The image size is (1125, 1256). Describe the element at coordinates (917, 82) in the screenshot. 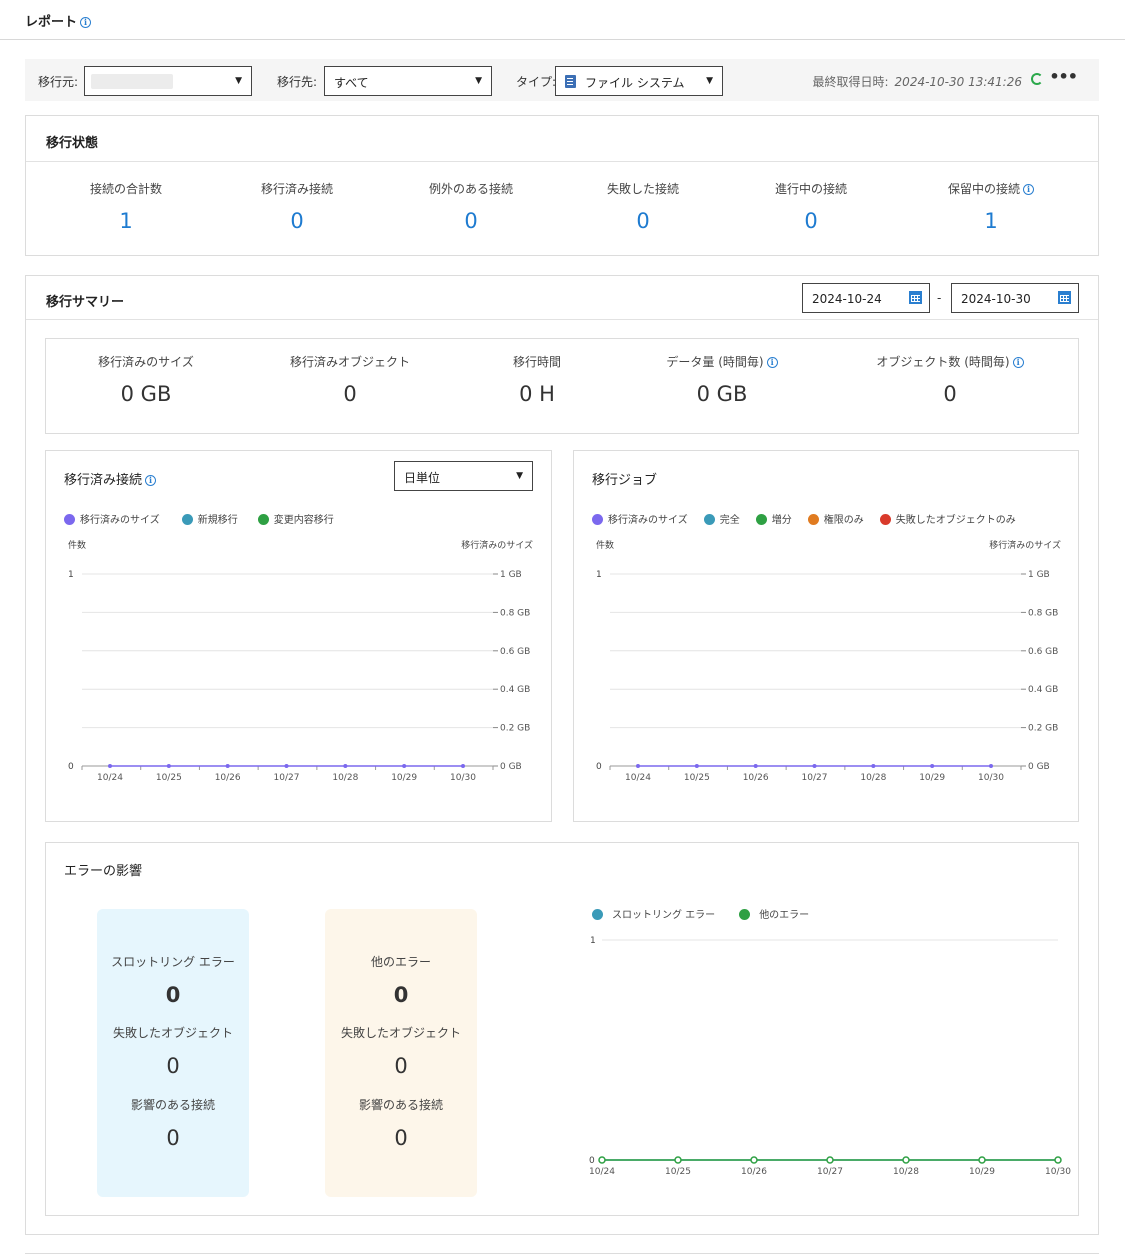

I see `last-fetched: 最終取得日時: 2024-10-30 13:41:26` at that location.